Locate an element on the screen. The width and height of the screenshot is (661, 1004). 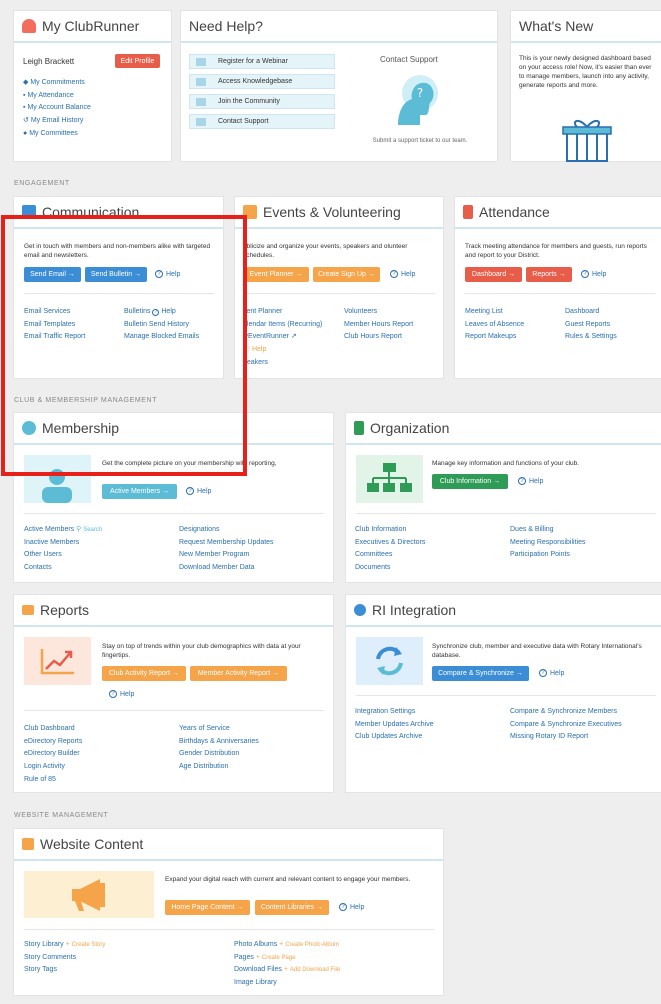
volunteers-link: Volunteers is located at coordinates (378, 312).